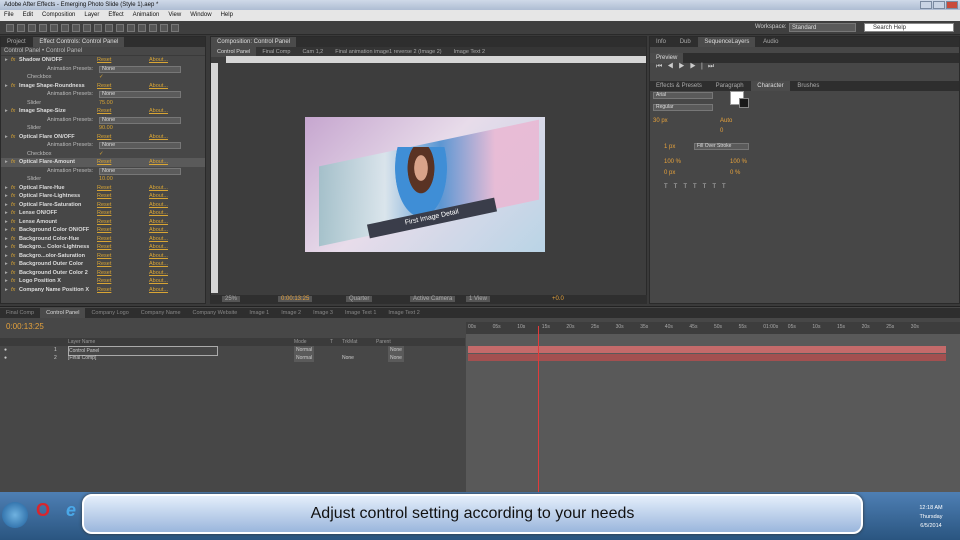 Image resolution: width=960 pixels, height=540 pixels. What do you see at coordinates (669, 147) in the screenshot?
I see `stroke-width-value: 1 px` at bounding box center [669, 147].